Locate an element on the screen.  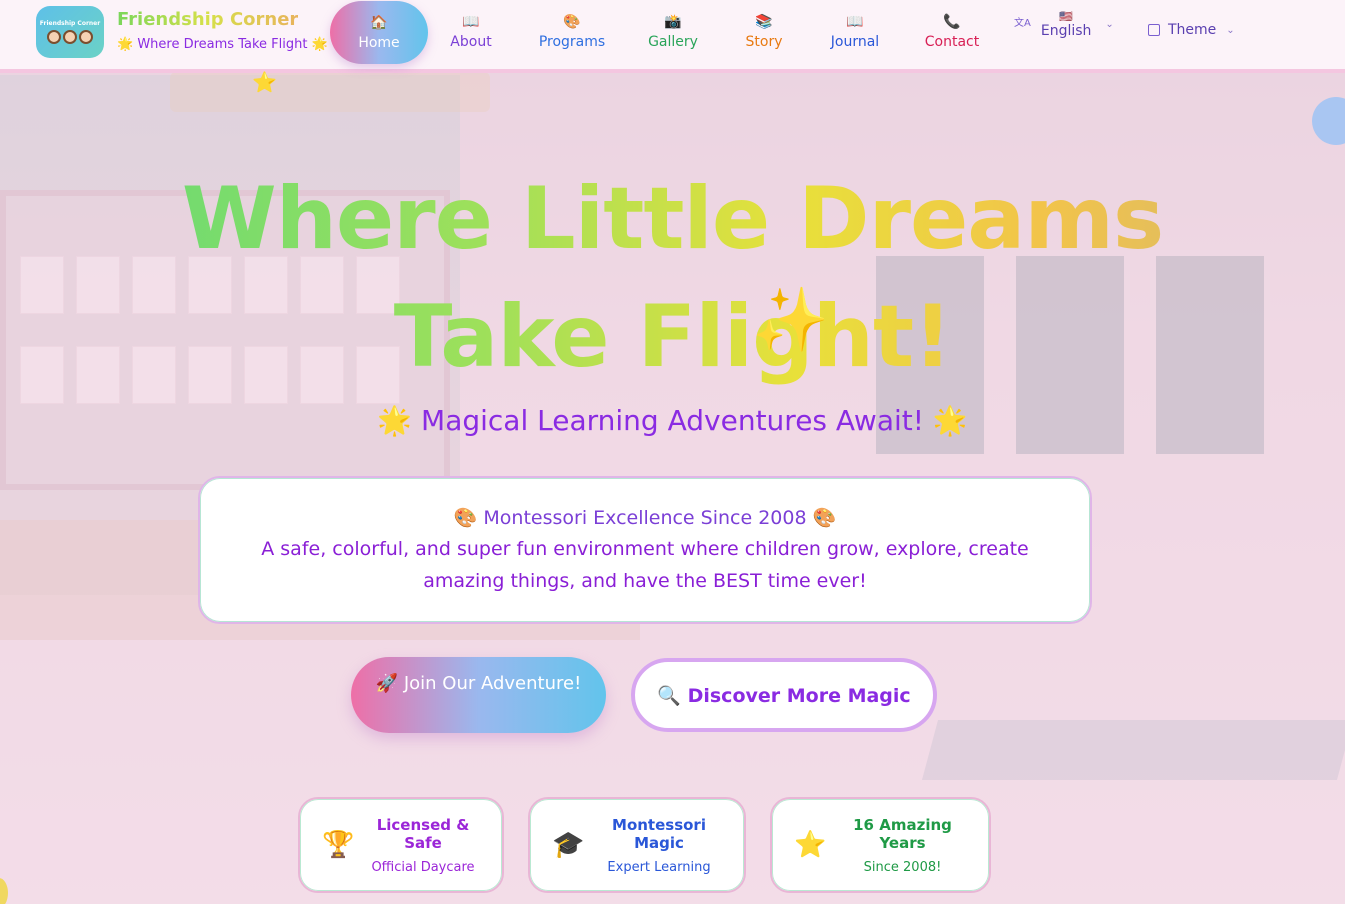
nav-home-label: Home is located at coordinates (379, 42).